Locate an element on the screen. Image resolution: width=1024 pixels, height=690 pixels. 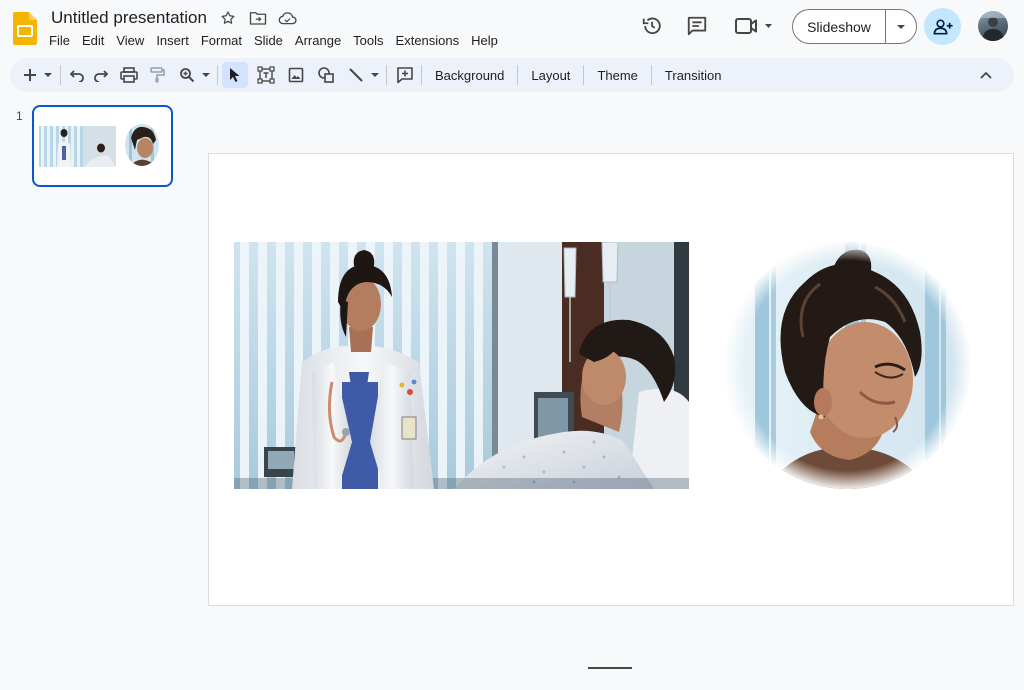
slideshow-button: Slideshow is located at coordinates (854, 26).